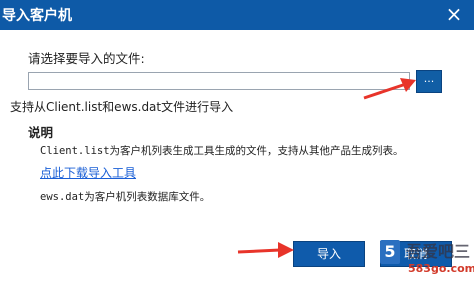  What do you see at coordinates (86, 58) in the screenshot?
I see `select-file-label: 请选择要导入的文件:` at bounding box center [86, 58].